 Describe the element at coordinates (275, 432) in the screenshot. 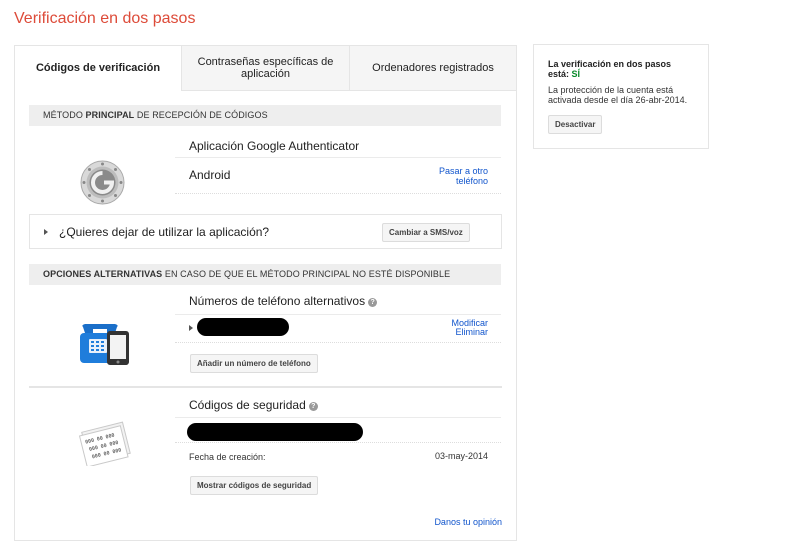

I see `redacted-security-code` at that location.